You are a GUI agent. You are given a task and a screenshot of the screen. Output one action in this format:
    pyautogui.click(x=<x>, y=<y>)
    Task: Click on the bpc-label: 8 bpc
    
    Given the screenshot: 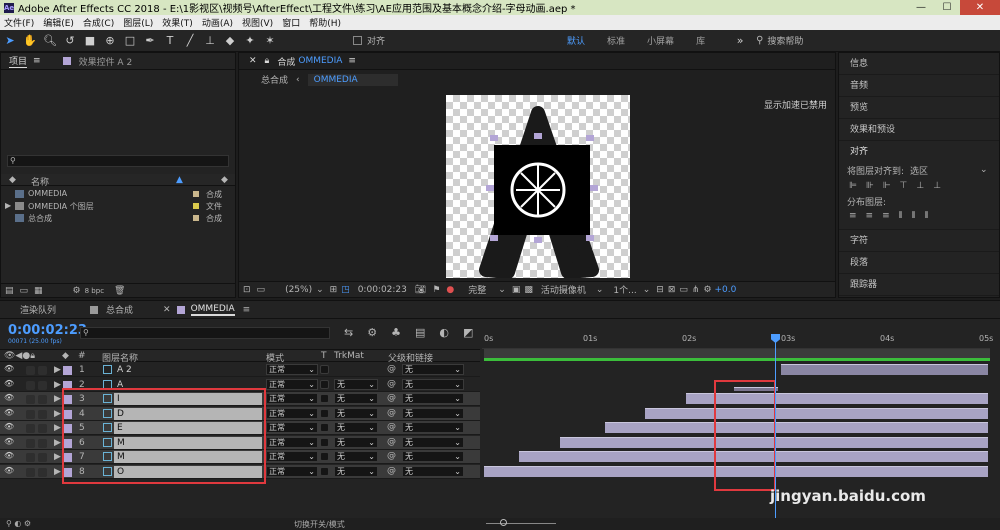 What is the action you would take?
    pyautogui.click(x=94, y=291)
    